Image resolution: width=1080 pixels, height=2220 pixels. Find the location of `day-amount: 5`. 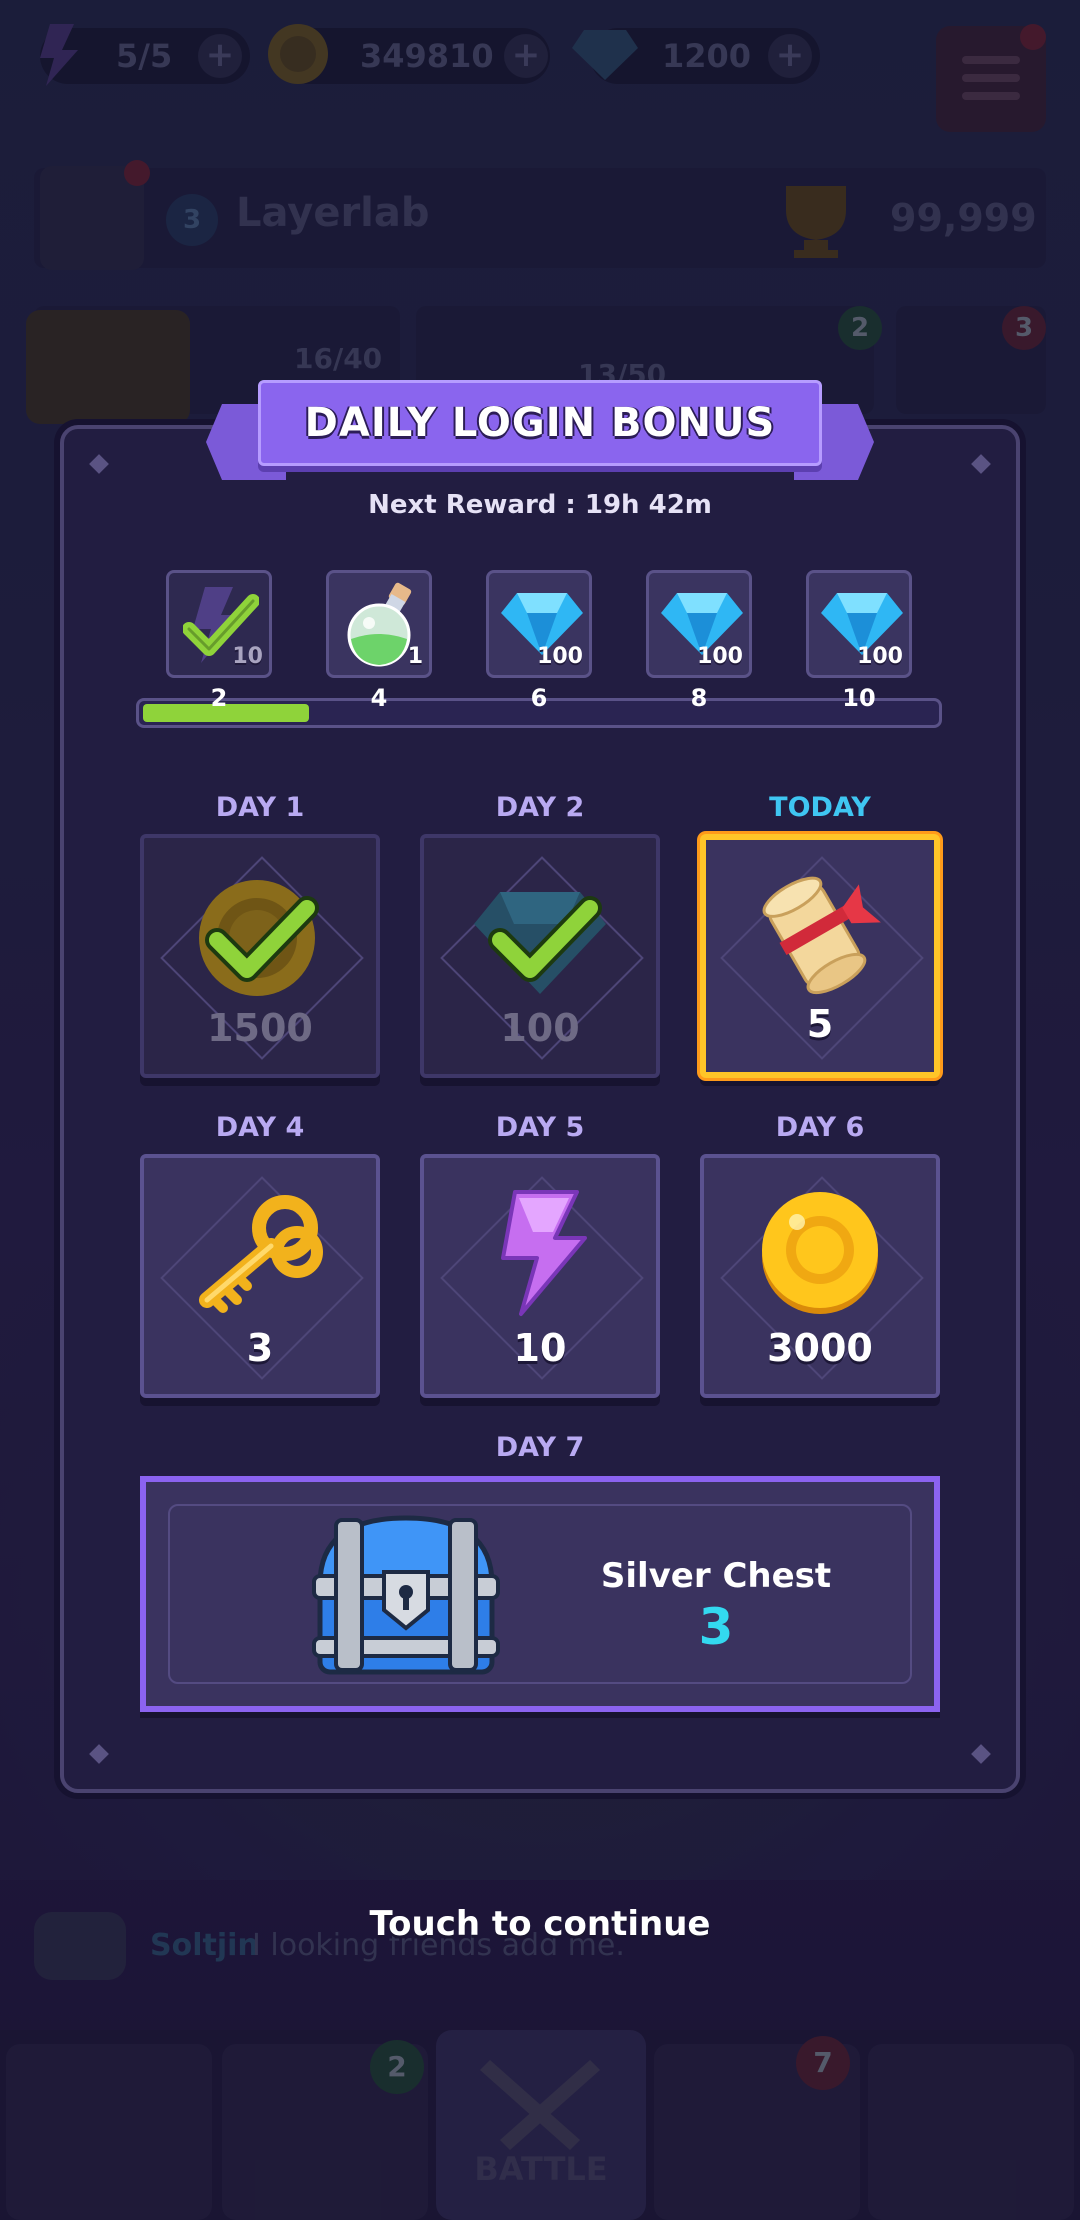

day-amount: 5 is located at coordinates (820, 1024).